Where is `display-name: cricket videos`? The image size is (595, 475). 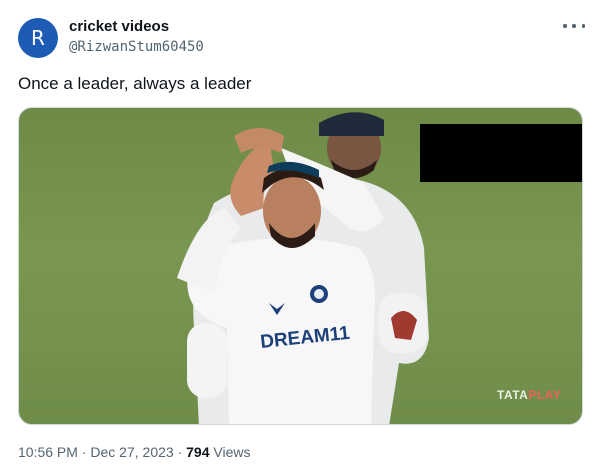 display-name: cricket videos is located at coordinates (119, 26).